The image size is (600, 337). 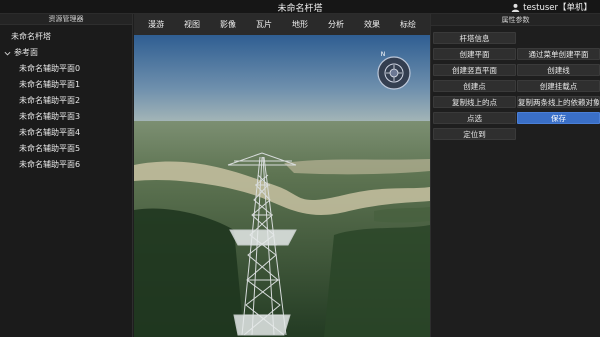 I want to click on compass-center-icon, so click(x=394, y=73).